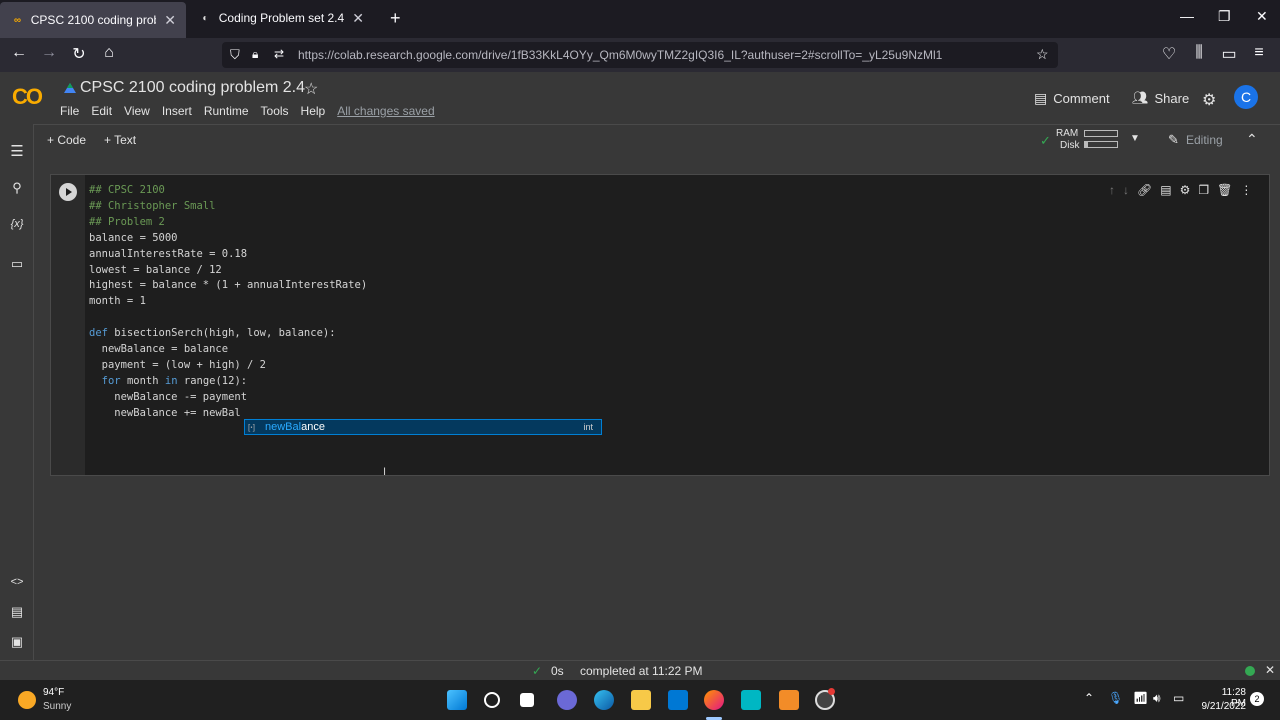 Image resolution: width=1280 pixels, height=720 pixels. What do you see at coordinates (17, 613) in the screenshot?
I see `command-palette-icon: ▤` at bounding box center [17, 613].